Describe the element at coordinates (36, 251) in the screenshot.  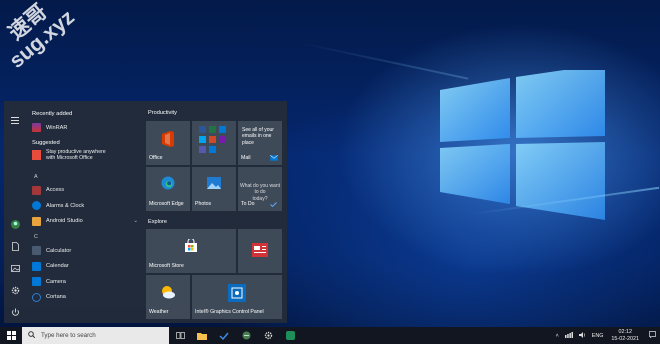
I see `calculator-icon` at that location.